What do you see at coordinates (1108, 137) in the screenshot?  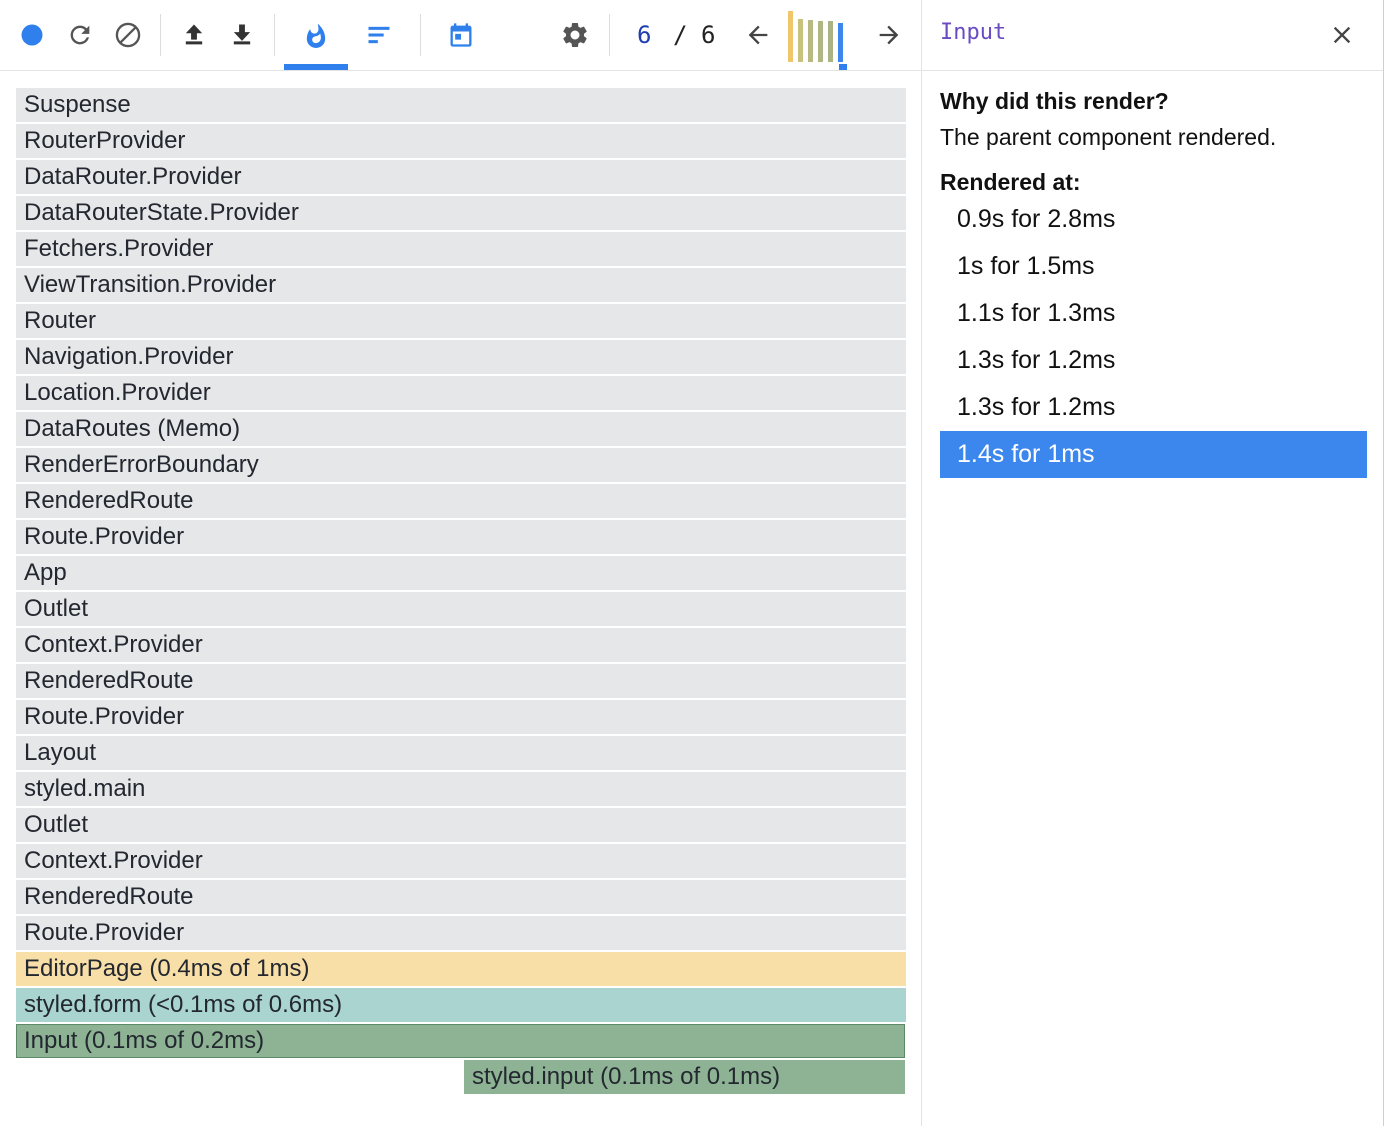 I see `why-render-reason: The parent component rendered.` at bounding box center [1108, 137].